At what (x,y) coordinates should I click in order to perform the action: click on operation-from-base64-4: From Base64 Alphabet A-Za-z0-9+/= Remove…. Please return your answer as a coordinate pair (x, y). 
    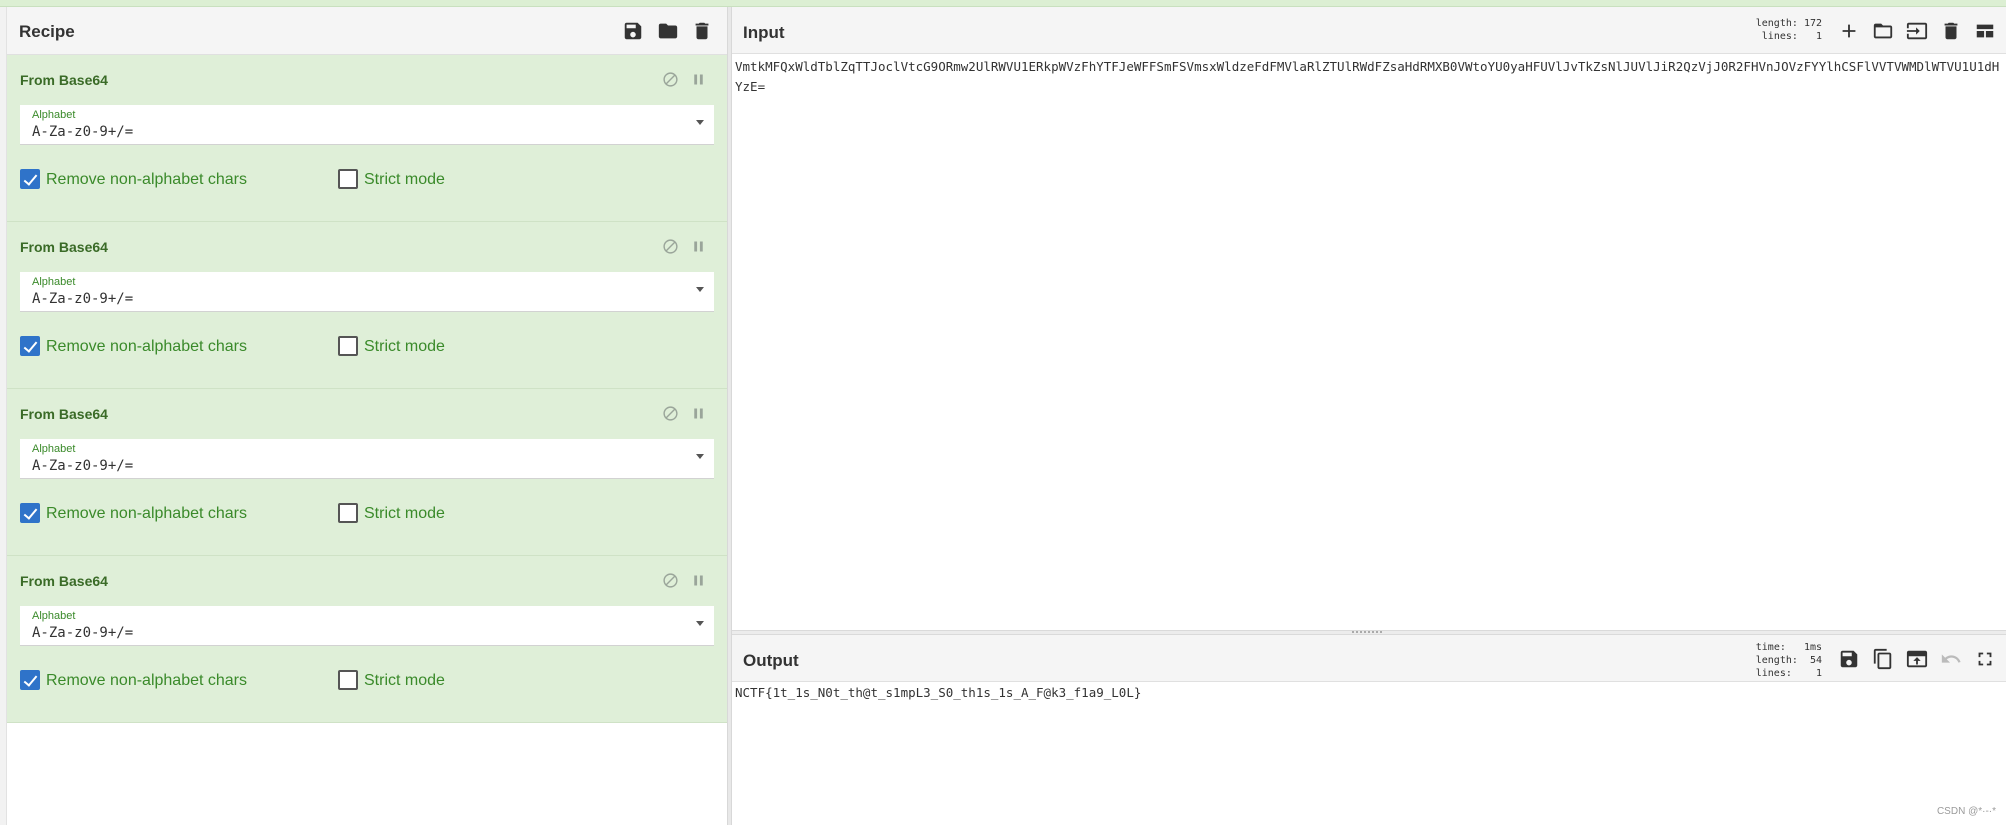
    Looking at the image, I should click on (367, 639).